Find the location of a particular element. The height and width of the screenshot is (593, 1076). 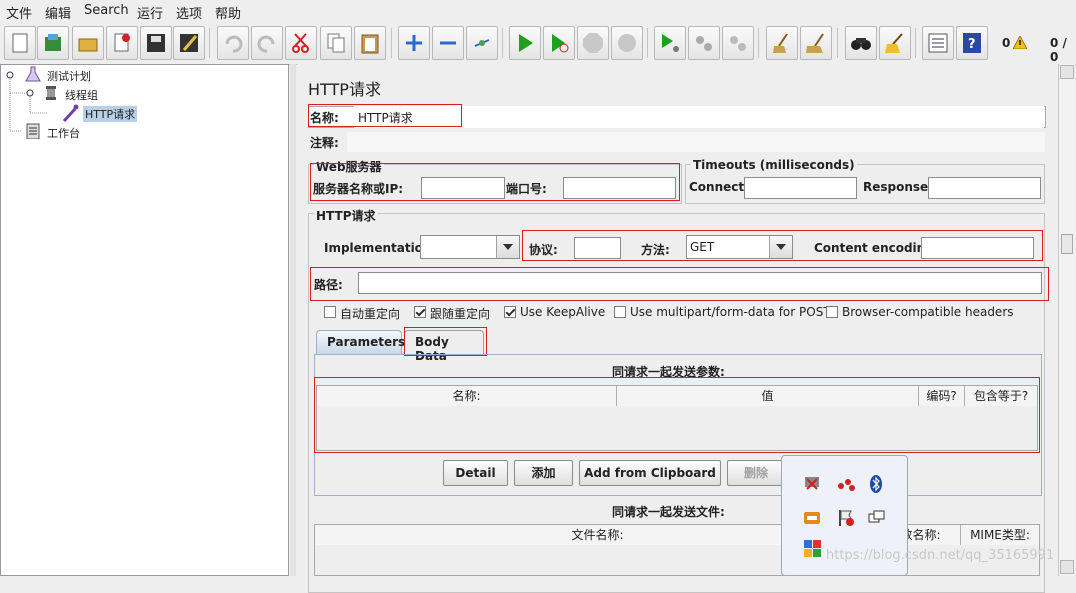

function-helper-button is located at coordinates (938, 43).